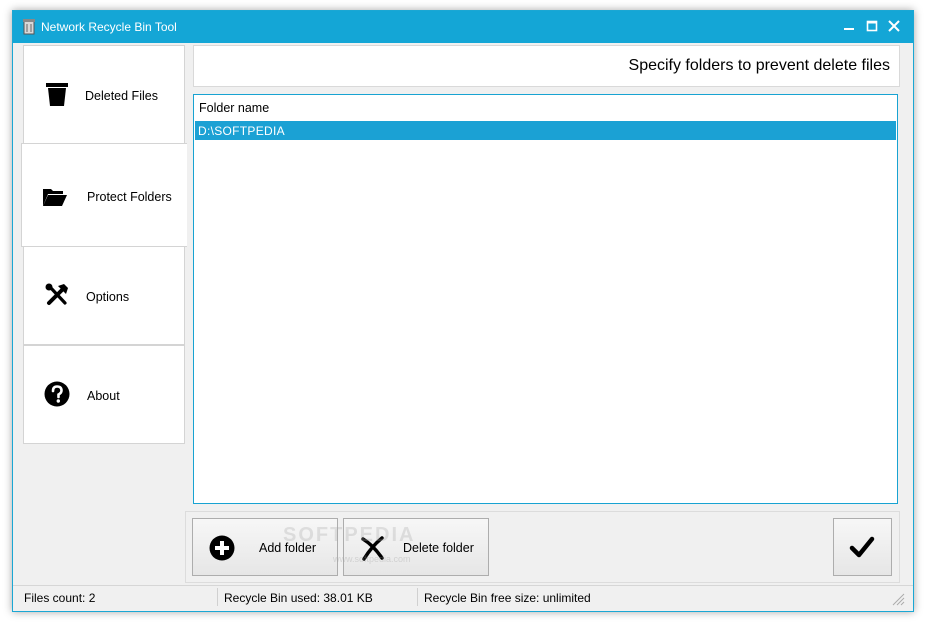 Image resolution: width=932 pixels, height=632 pixels. I want to click on sidebar-item-options: Options, so click(104, 295).